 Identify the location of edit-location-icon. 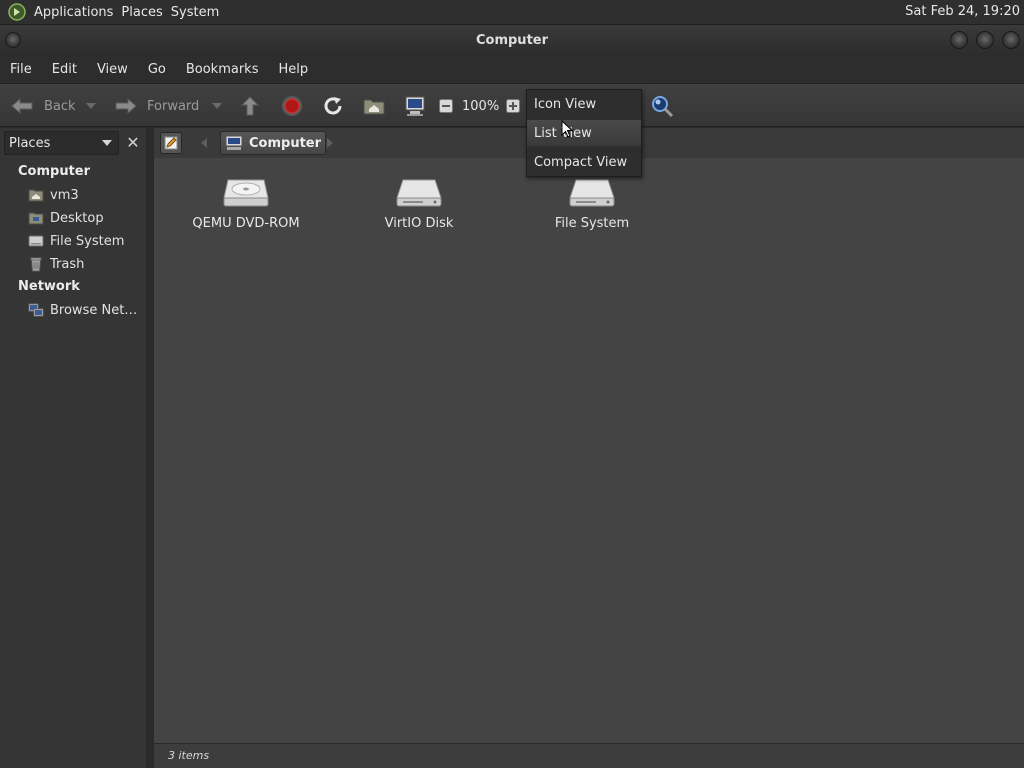
(171, 143).